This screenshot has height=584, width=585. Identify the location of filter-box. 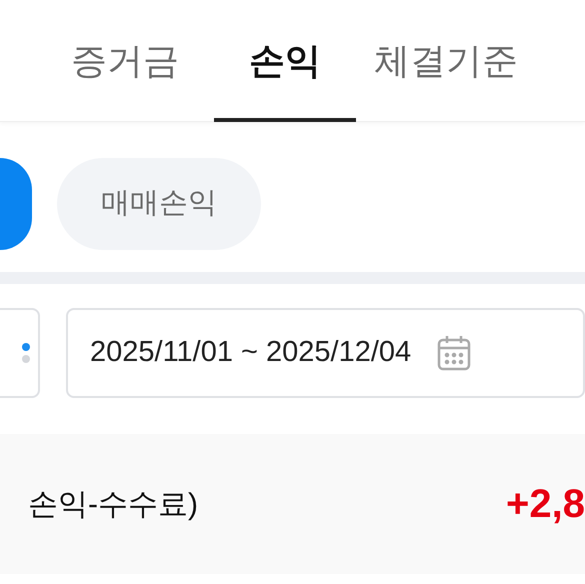
(20, 353).